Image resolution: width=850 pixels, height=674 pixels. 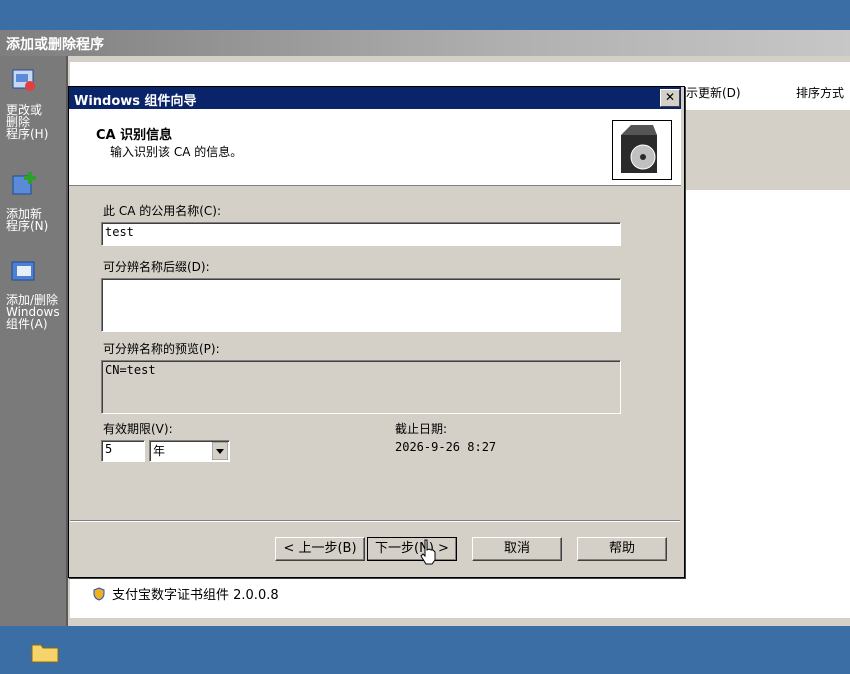 I want to click on dn-preview-label: 可分辨名称的预览(P):, so click(x=161, y=349).